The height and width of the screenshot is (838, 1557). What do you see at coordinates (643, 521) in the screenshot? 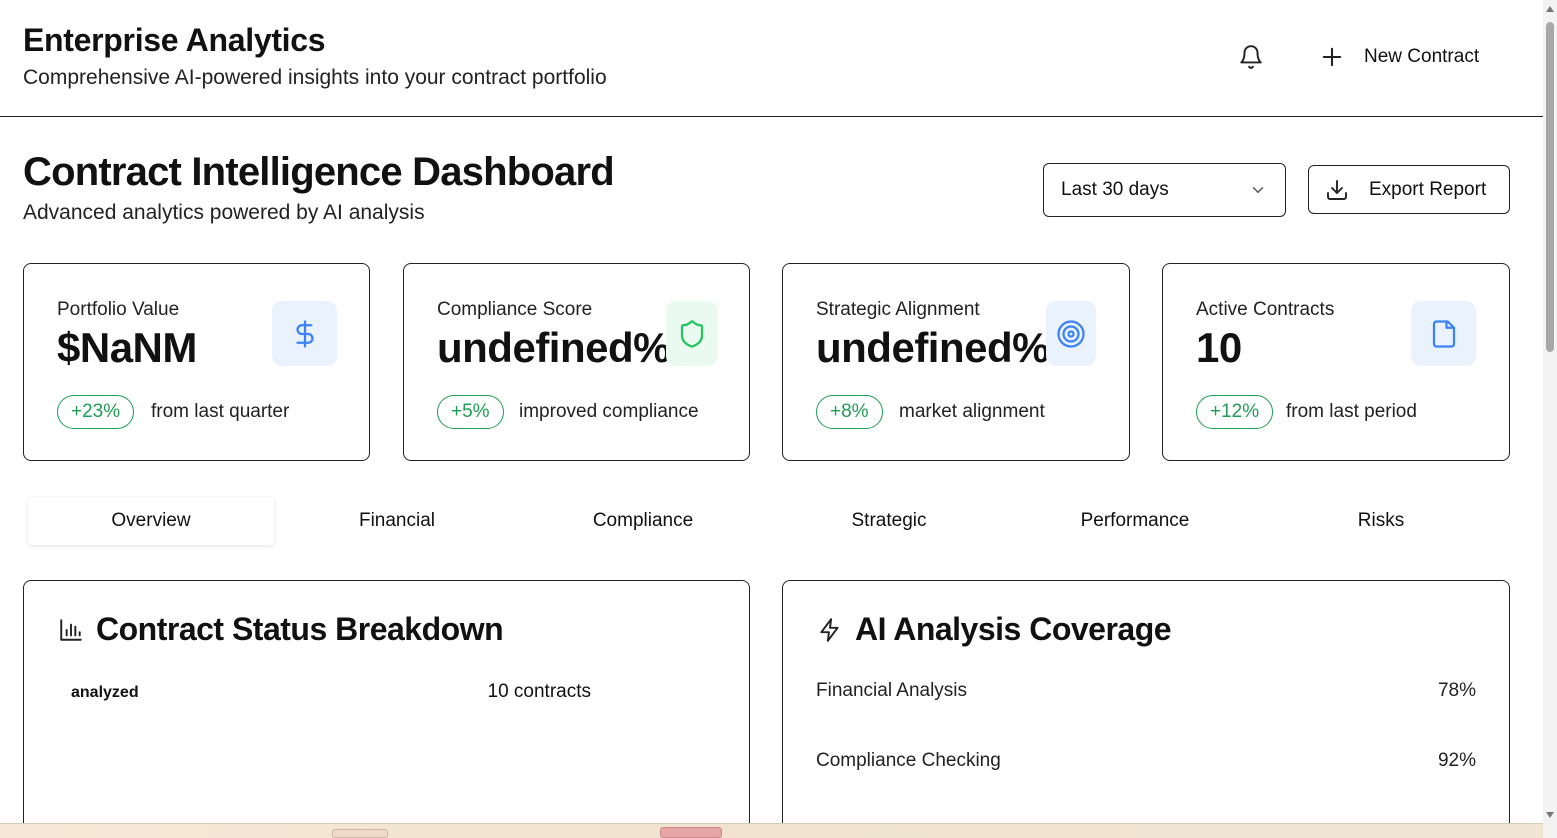
I see `tab-compliance: Compliance` at bounding box center [643, 521].